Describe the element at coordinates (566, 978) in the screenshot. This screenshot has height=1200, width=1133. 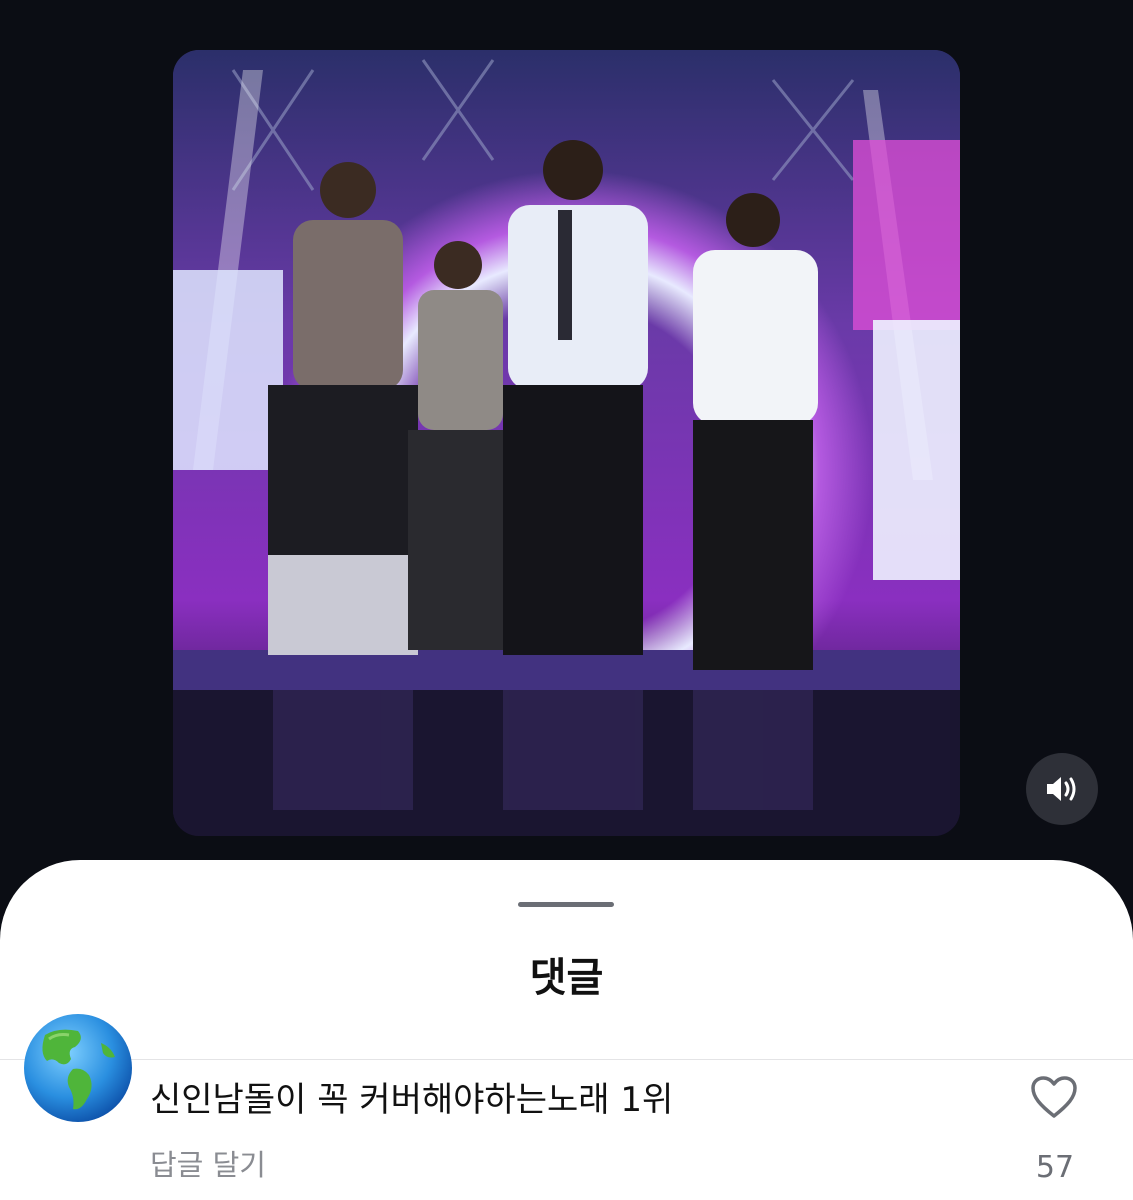
I see `sheet-title: 댓글` at that location.